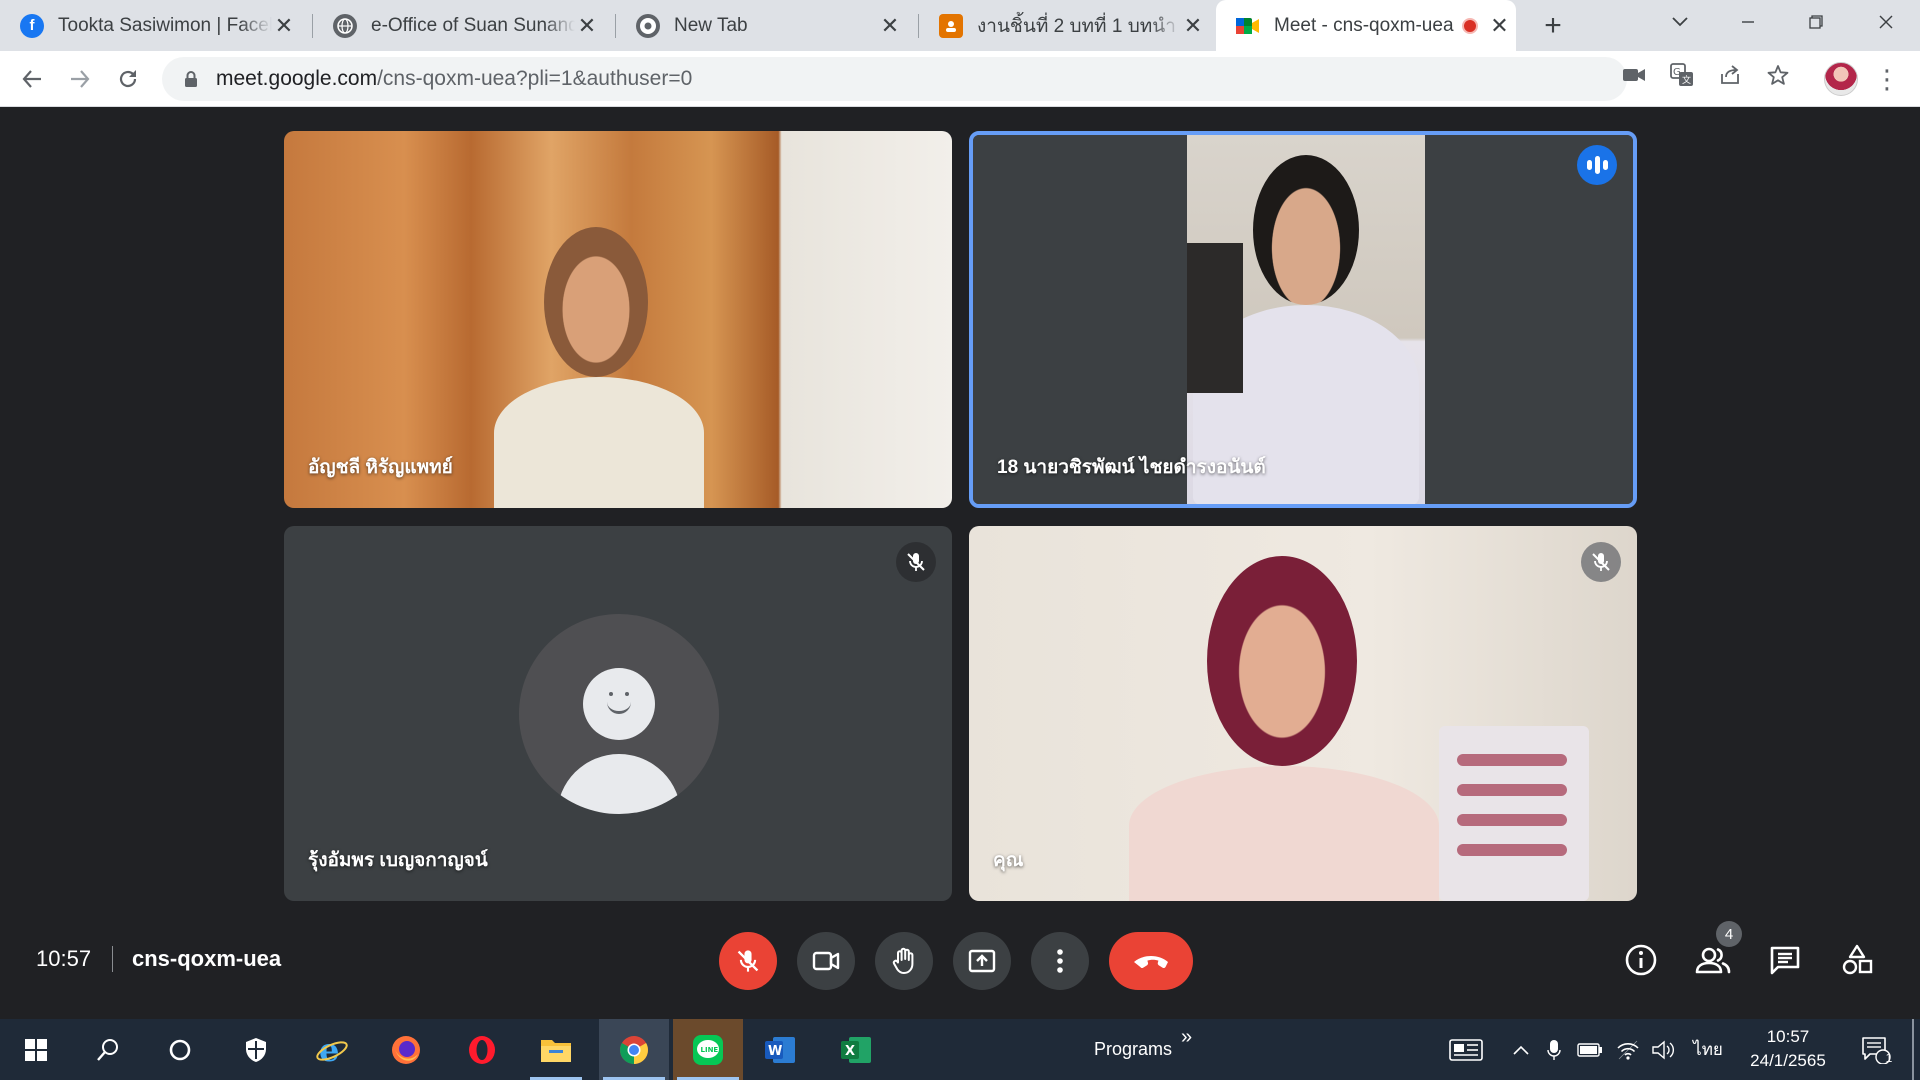  I want to click on battery-icon, so click(1590, 1049).